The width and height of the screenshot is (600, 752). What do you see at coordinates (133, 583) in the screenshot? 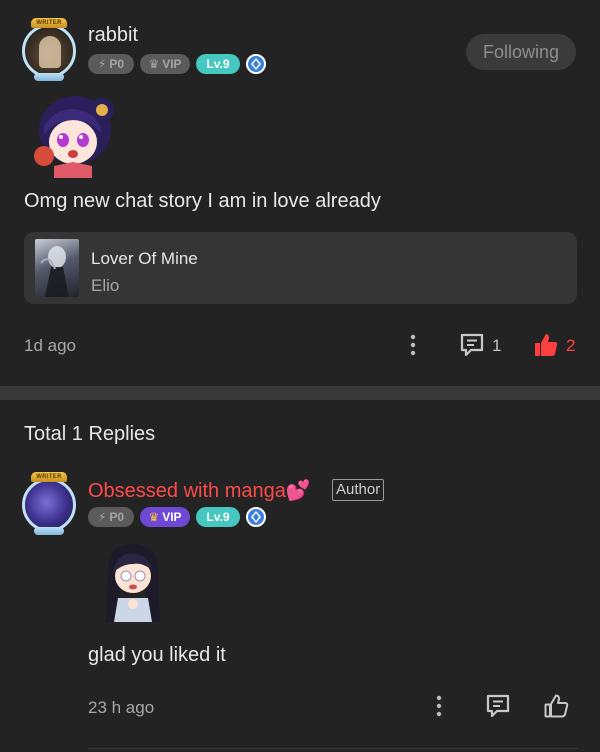
I see `anime-girl-crying-sticker` at bounding box center [133, 583].